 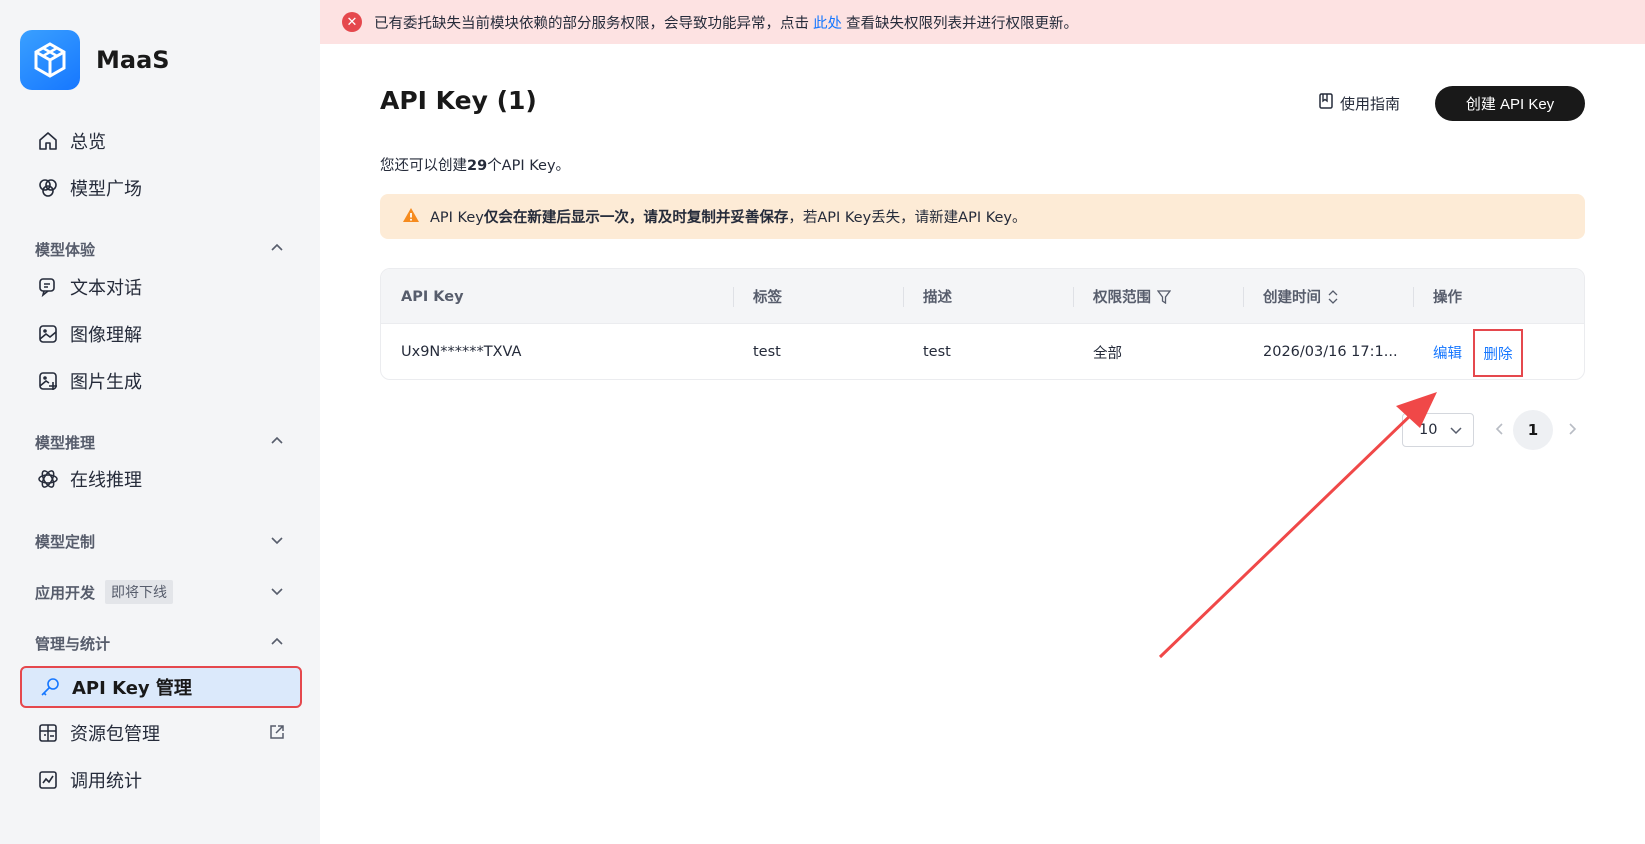 What do you see at coordinates (160, 442) in the screenshot?
I see `sidebar-group-model-inference: 模型推理` at bounding box center [160, 442].